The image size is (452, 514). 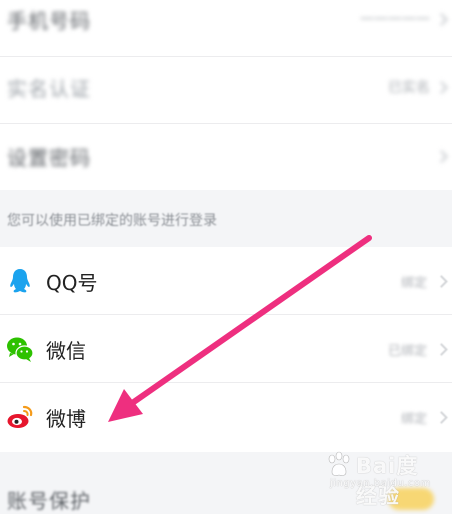 What do you see at coordinates (226, 25) in the screenshot?
I see `phone-row: 手机号码 一一一一一` at bounding box center [226, 25].